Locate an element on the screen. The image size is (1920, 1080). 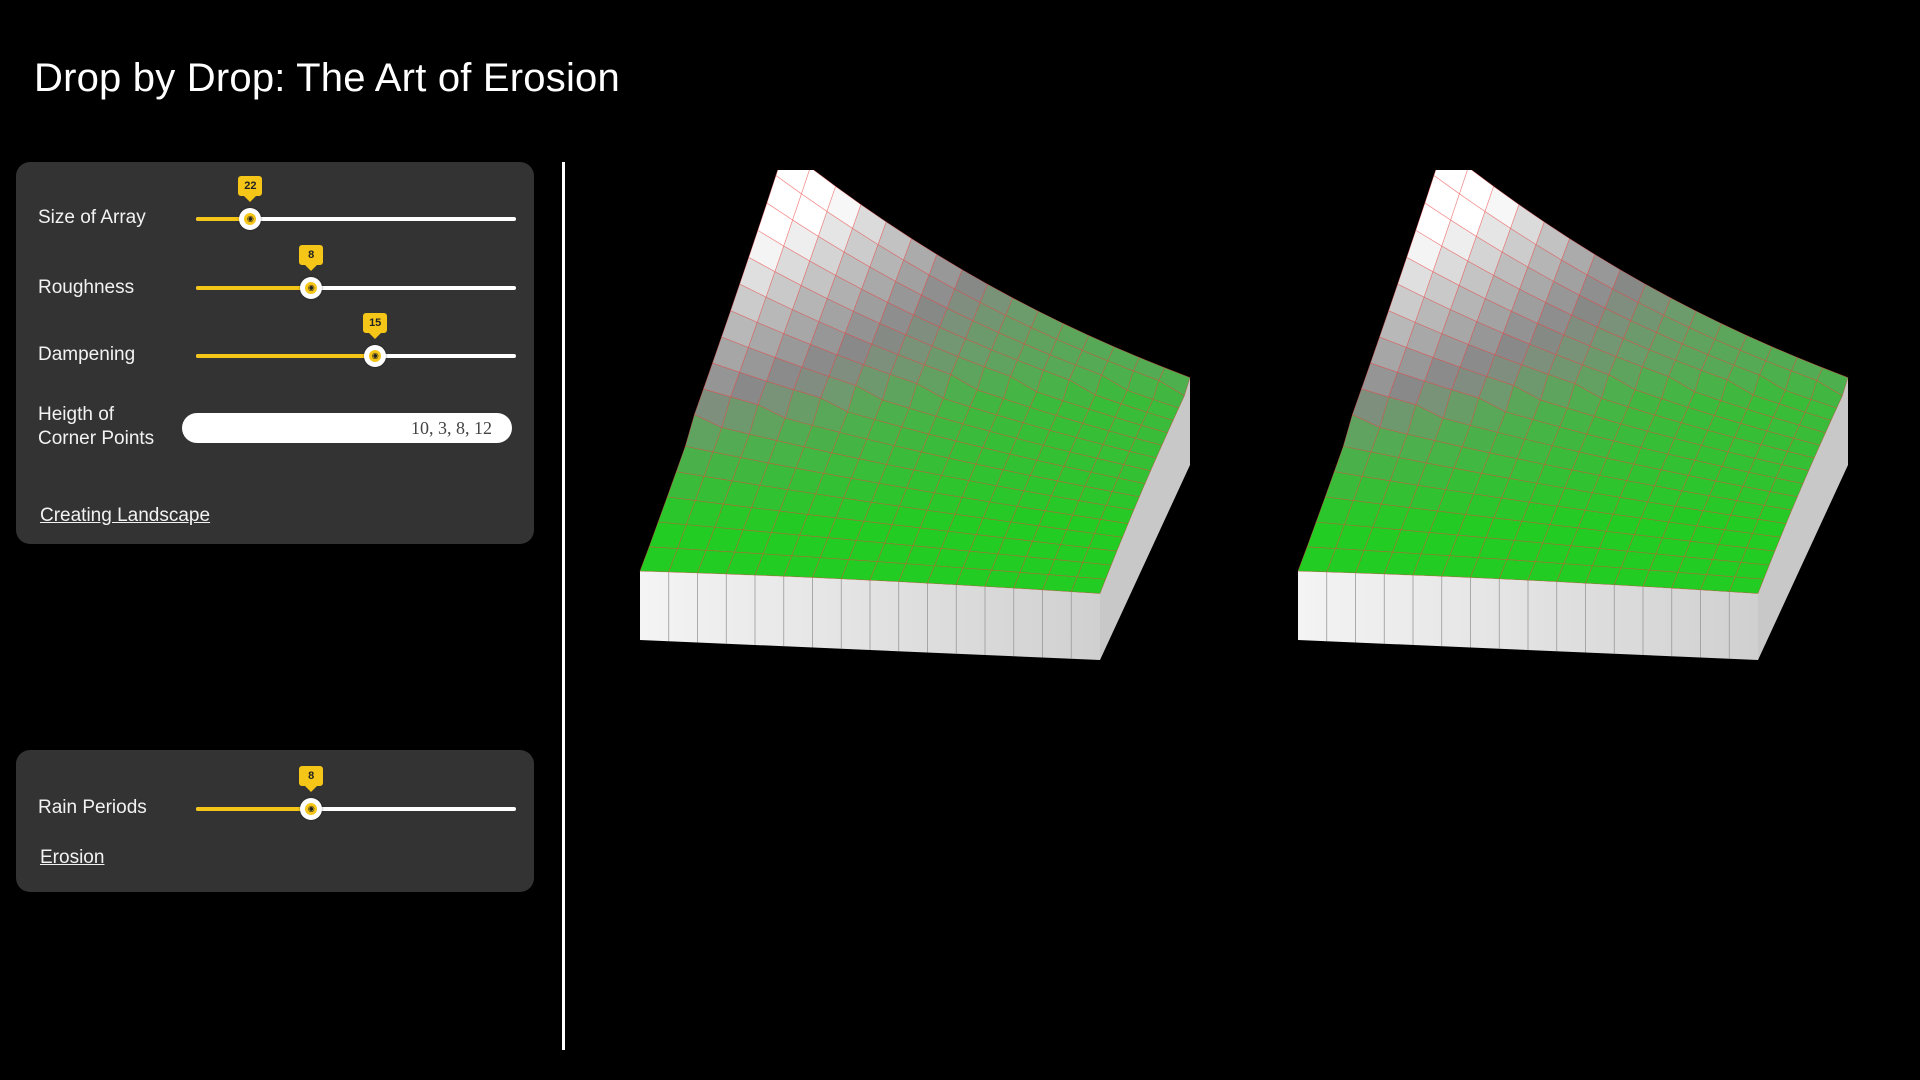
erosion-panel: Rain Periods 8 ◉ Erosion is located at coordinates (275, 821).